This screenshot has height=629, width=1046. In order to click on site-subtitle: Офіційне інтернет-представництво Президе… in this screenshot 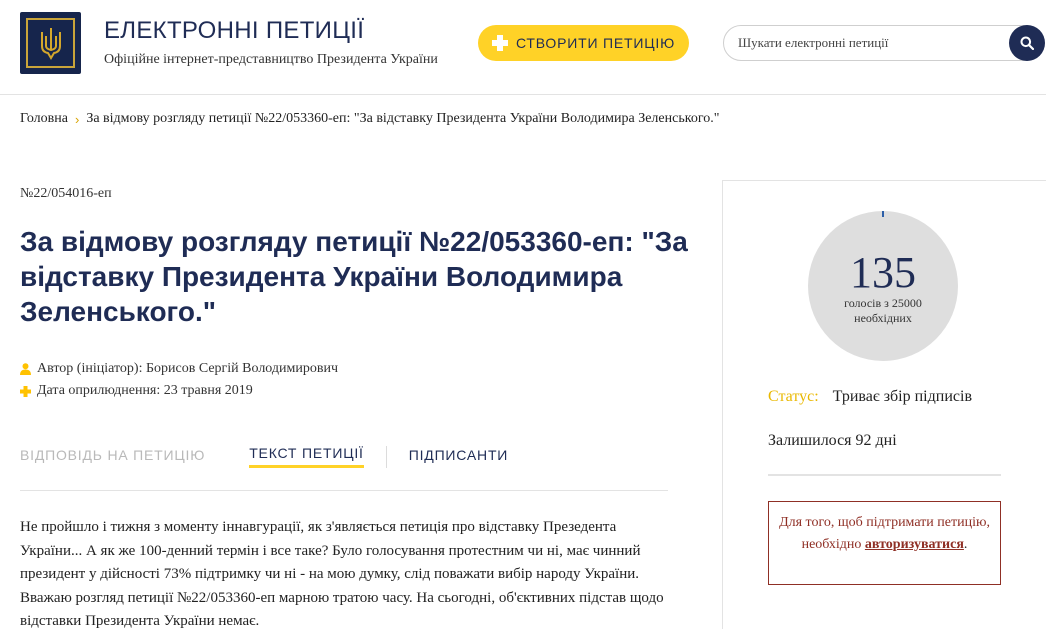, I will do `click(271, 59)`.